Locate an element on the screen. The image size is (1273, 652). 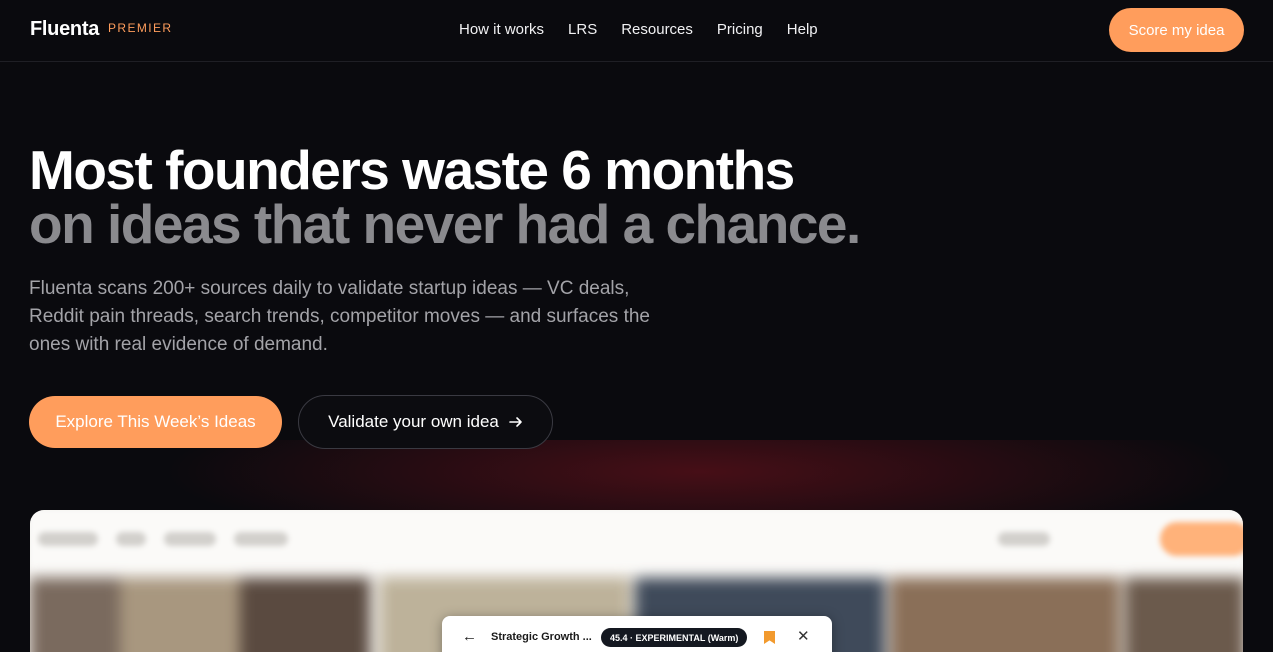
main-nav: How it works LRS Resources Pricing Help is located at coordinates (638, 29).